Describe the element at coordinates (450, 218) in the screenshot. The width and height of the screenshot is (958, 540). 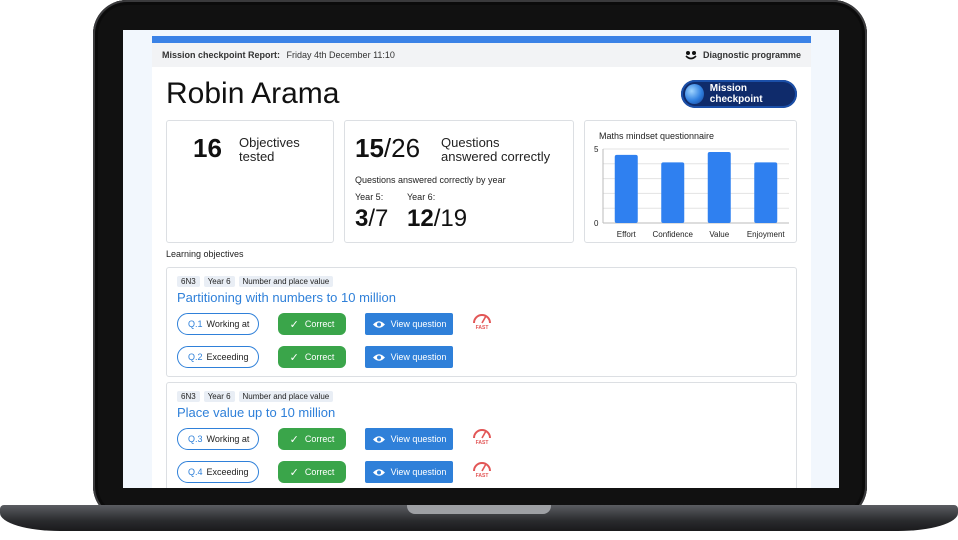
I see `year6-total: /19` at that location.